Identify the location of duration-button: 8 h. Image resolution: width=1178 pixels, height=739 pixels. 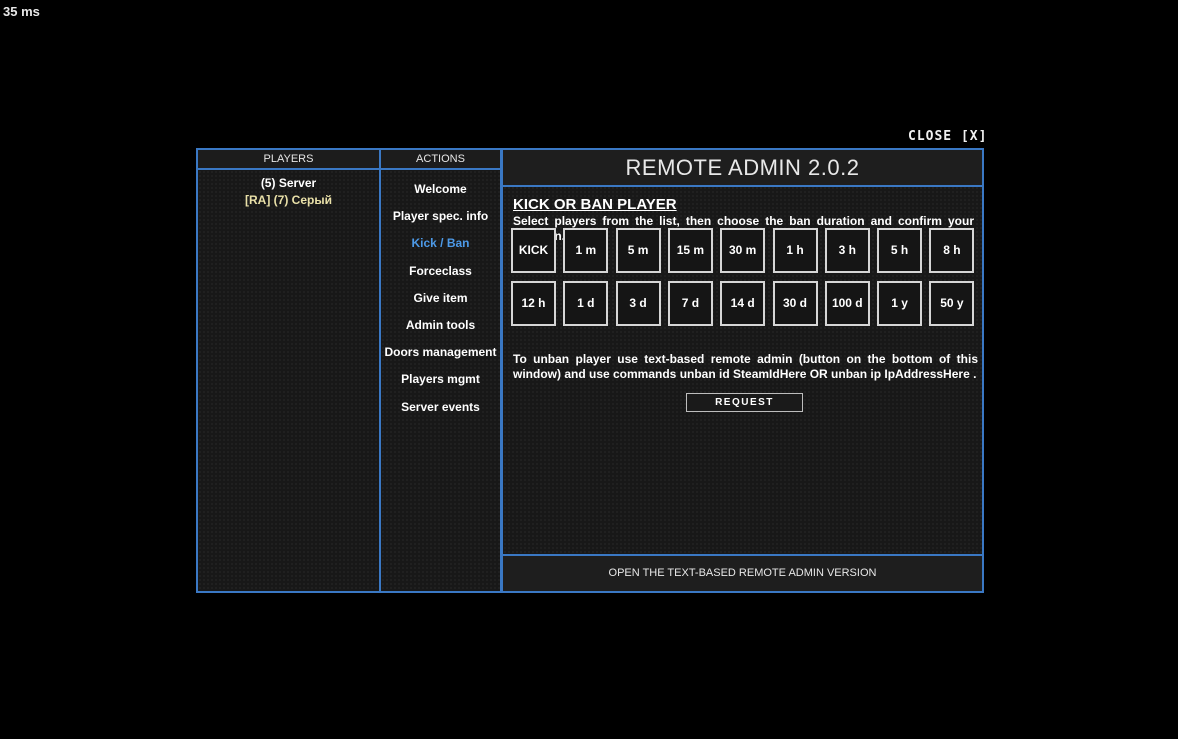
(952, 250).